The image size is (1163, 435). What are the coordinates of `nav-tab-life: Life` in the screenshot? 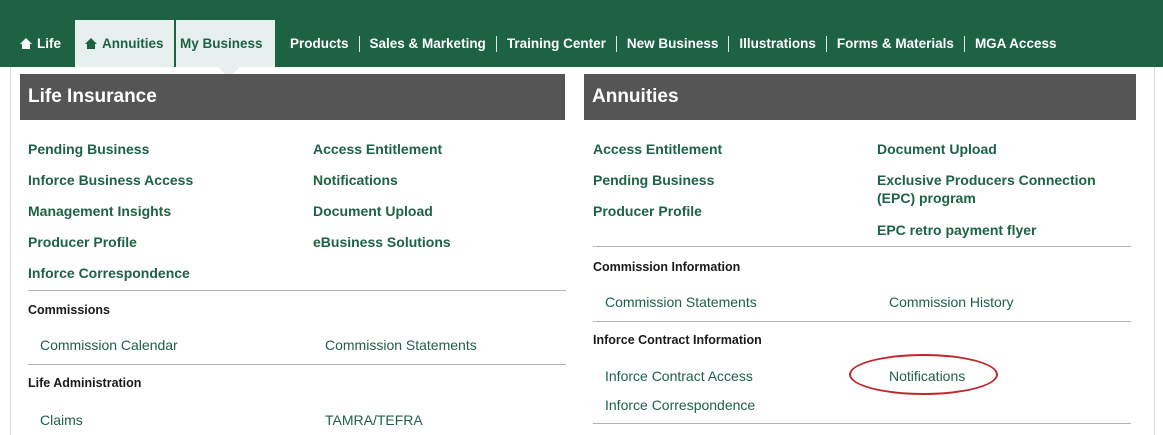 It's located at (40, 43).